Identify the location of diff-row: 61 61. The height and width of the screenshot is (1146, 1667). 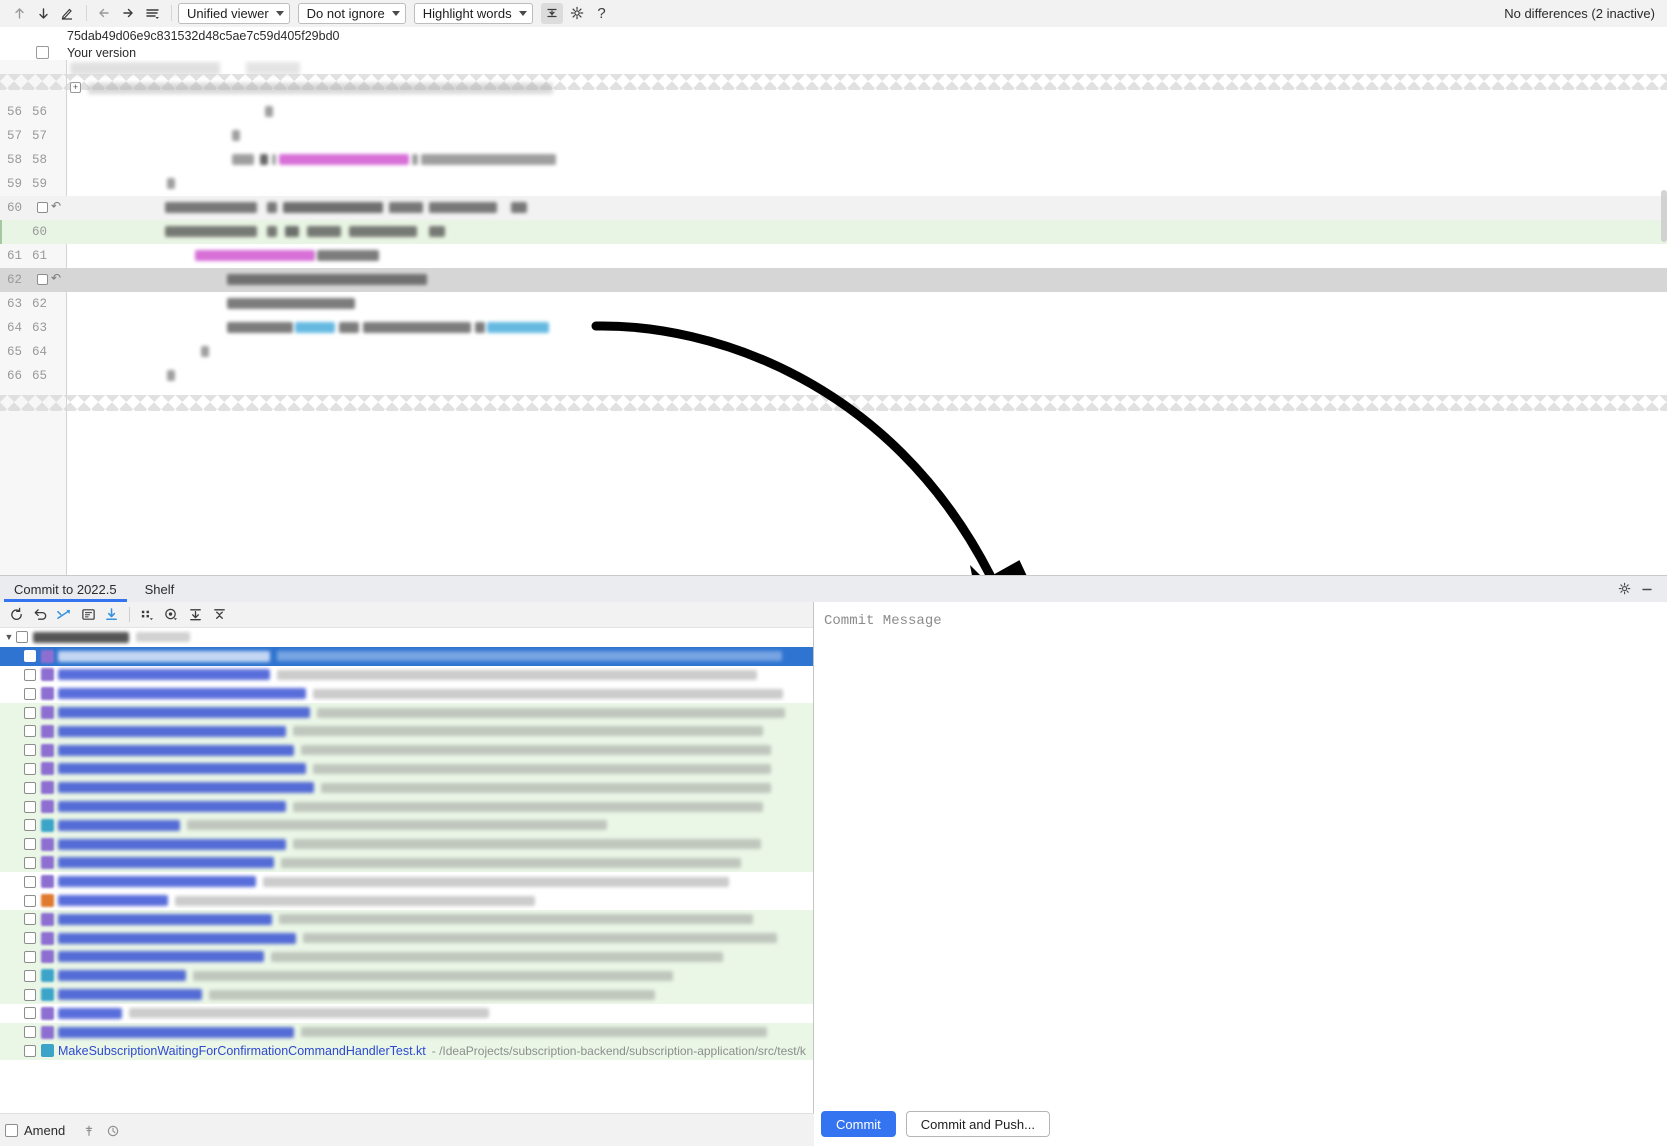
(833, 256).